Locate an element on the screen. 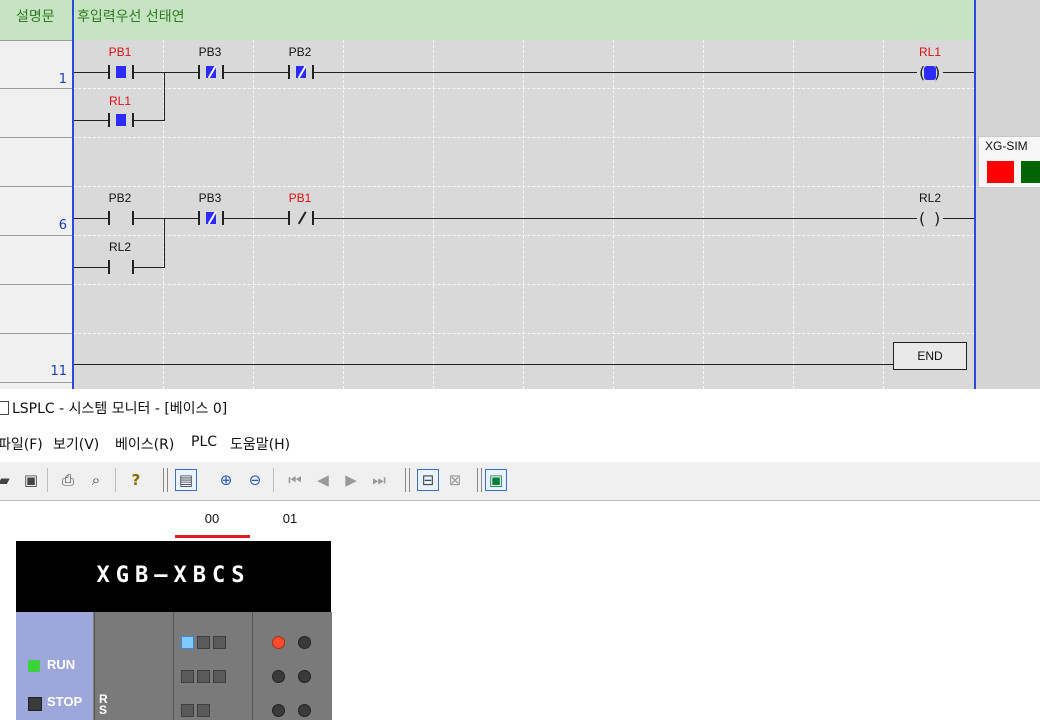 The width and height of the screenshot is (1040, 720). menu-plc: PLC is located at coordinates (204, 442).